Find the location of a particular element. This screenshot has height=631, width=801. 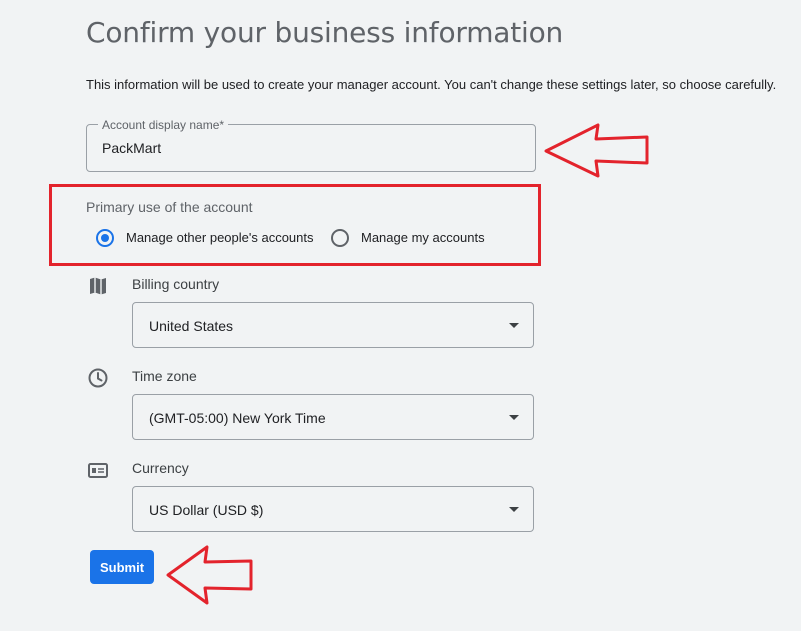

currency-value: US Dollar (USD $) is located at coordinates (206, 510).